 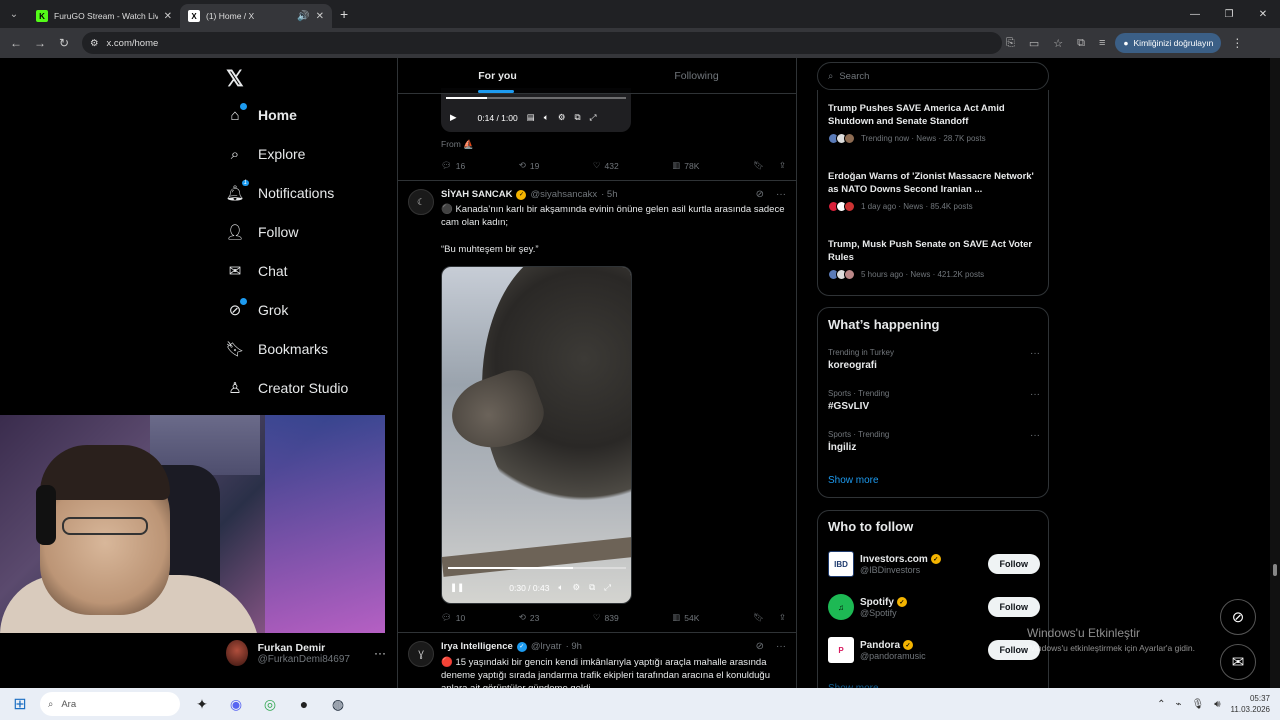 I want to click on site-info-icon: ⚙, so click(x=94, y=43).